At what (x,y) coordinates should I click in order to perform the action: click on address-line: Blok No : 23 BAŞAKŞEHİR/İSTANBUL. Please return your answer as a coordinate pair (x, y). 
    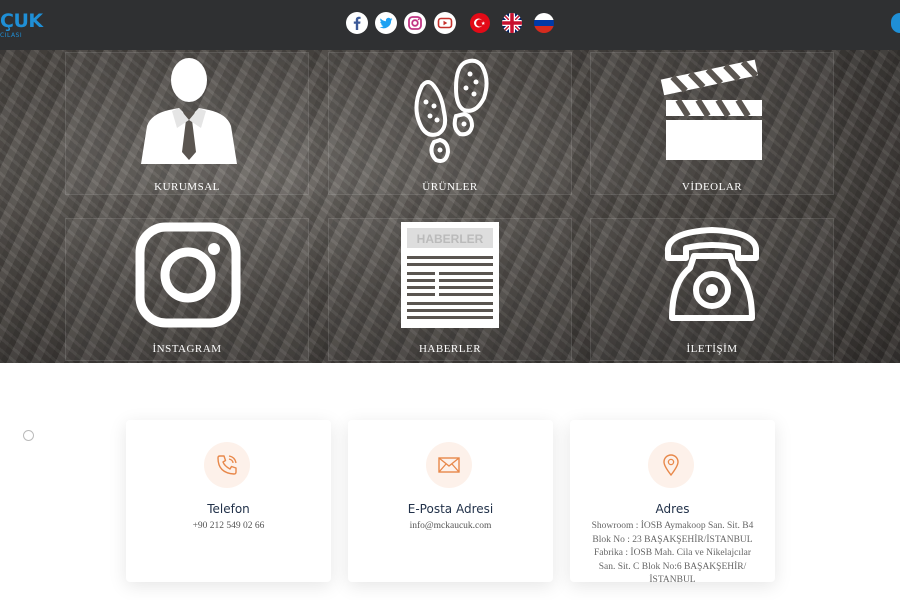
    Looking at the image, I should click on (672, 539).